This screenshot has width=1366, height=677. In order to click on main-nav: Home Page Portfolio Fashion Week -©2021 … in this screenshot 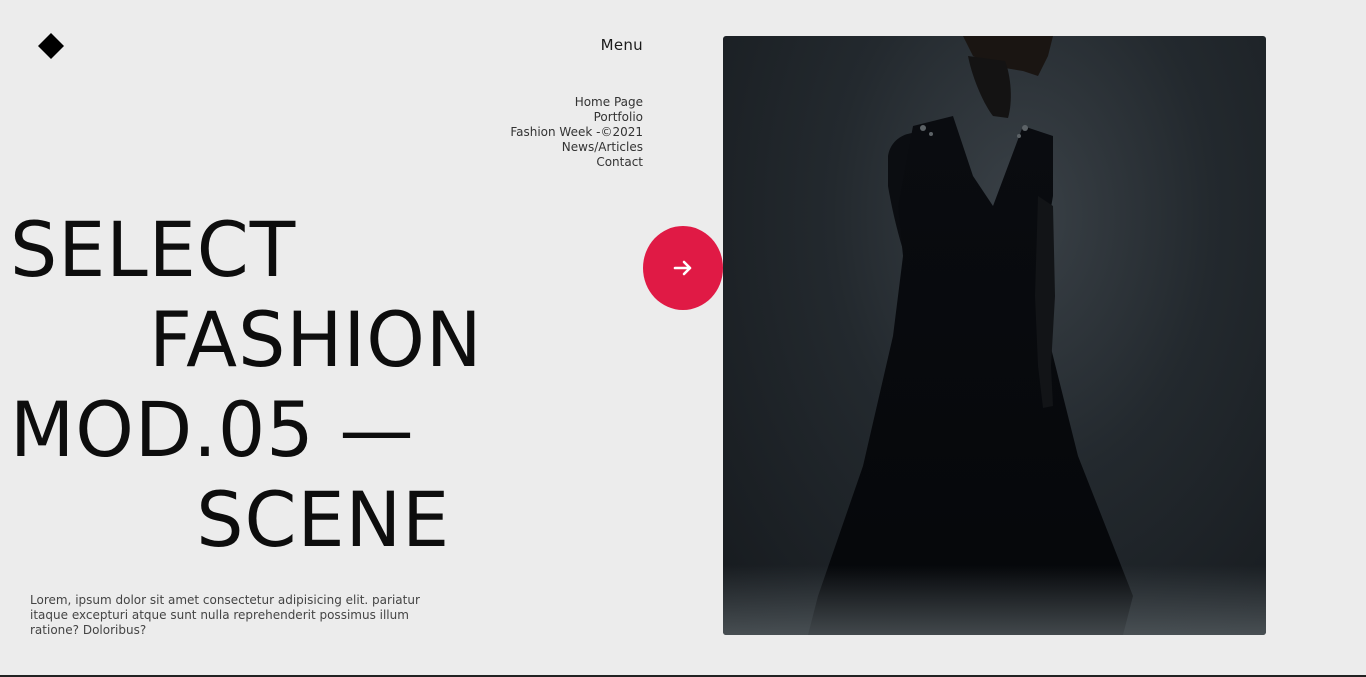, I will do `click(541, 132)`.